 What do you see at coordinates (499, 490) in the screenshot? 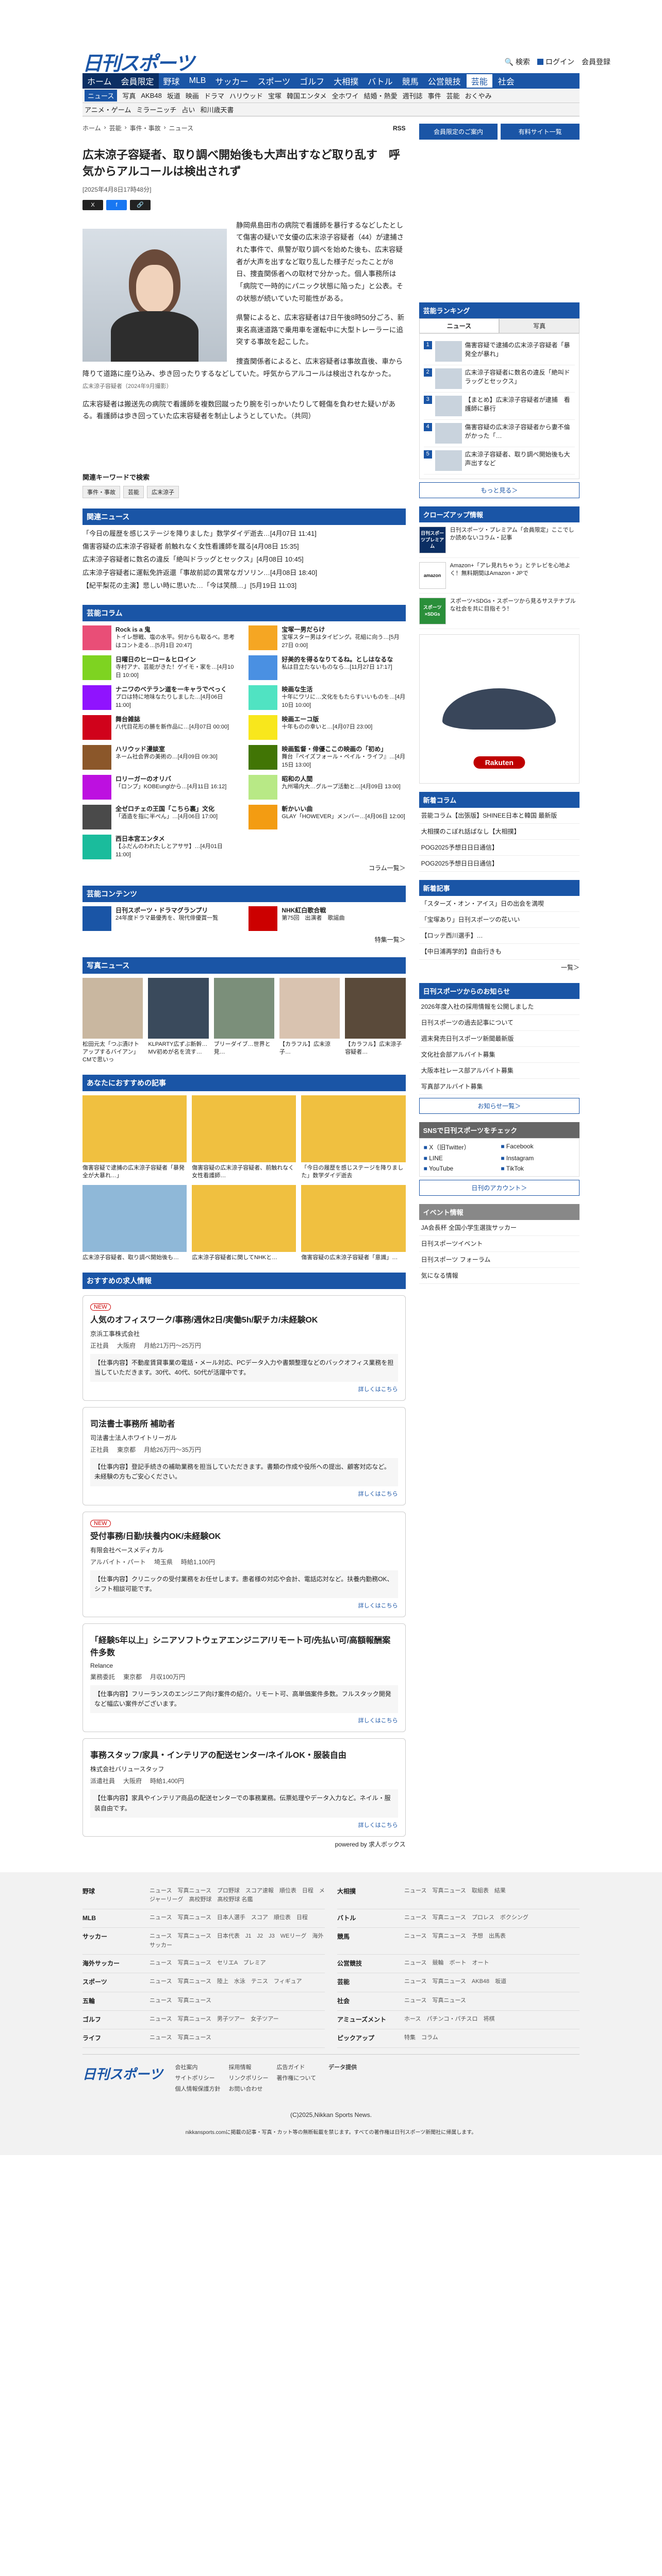
I see `ranking-more-button: もっと見る＞` at bounding box center [499, 490].